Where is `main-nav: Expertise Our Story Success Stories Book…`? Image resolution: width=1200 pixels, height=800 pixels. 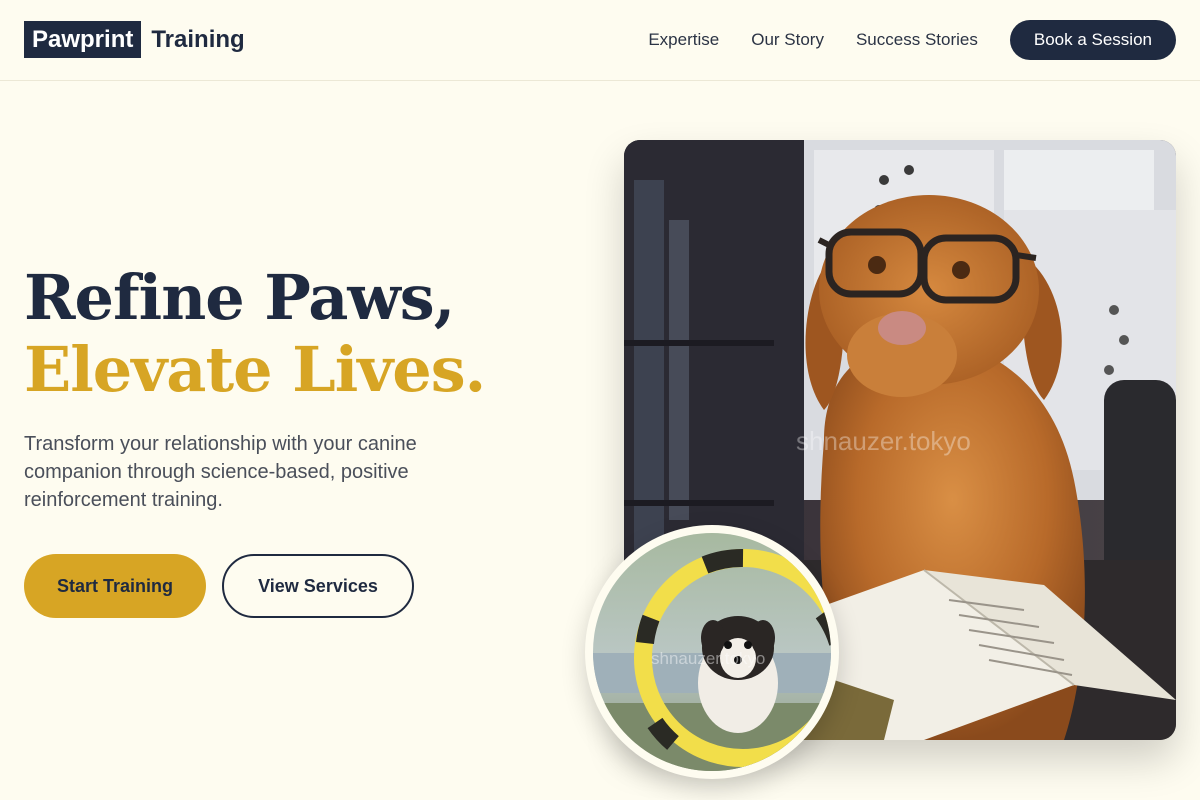
main-nav: Expertise Our Story Success Stories Book… is located at coordinates (912, 40).